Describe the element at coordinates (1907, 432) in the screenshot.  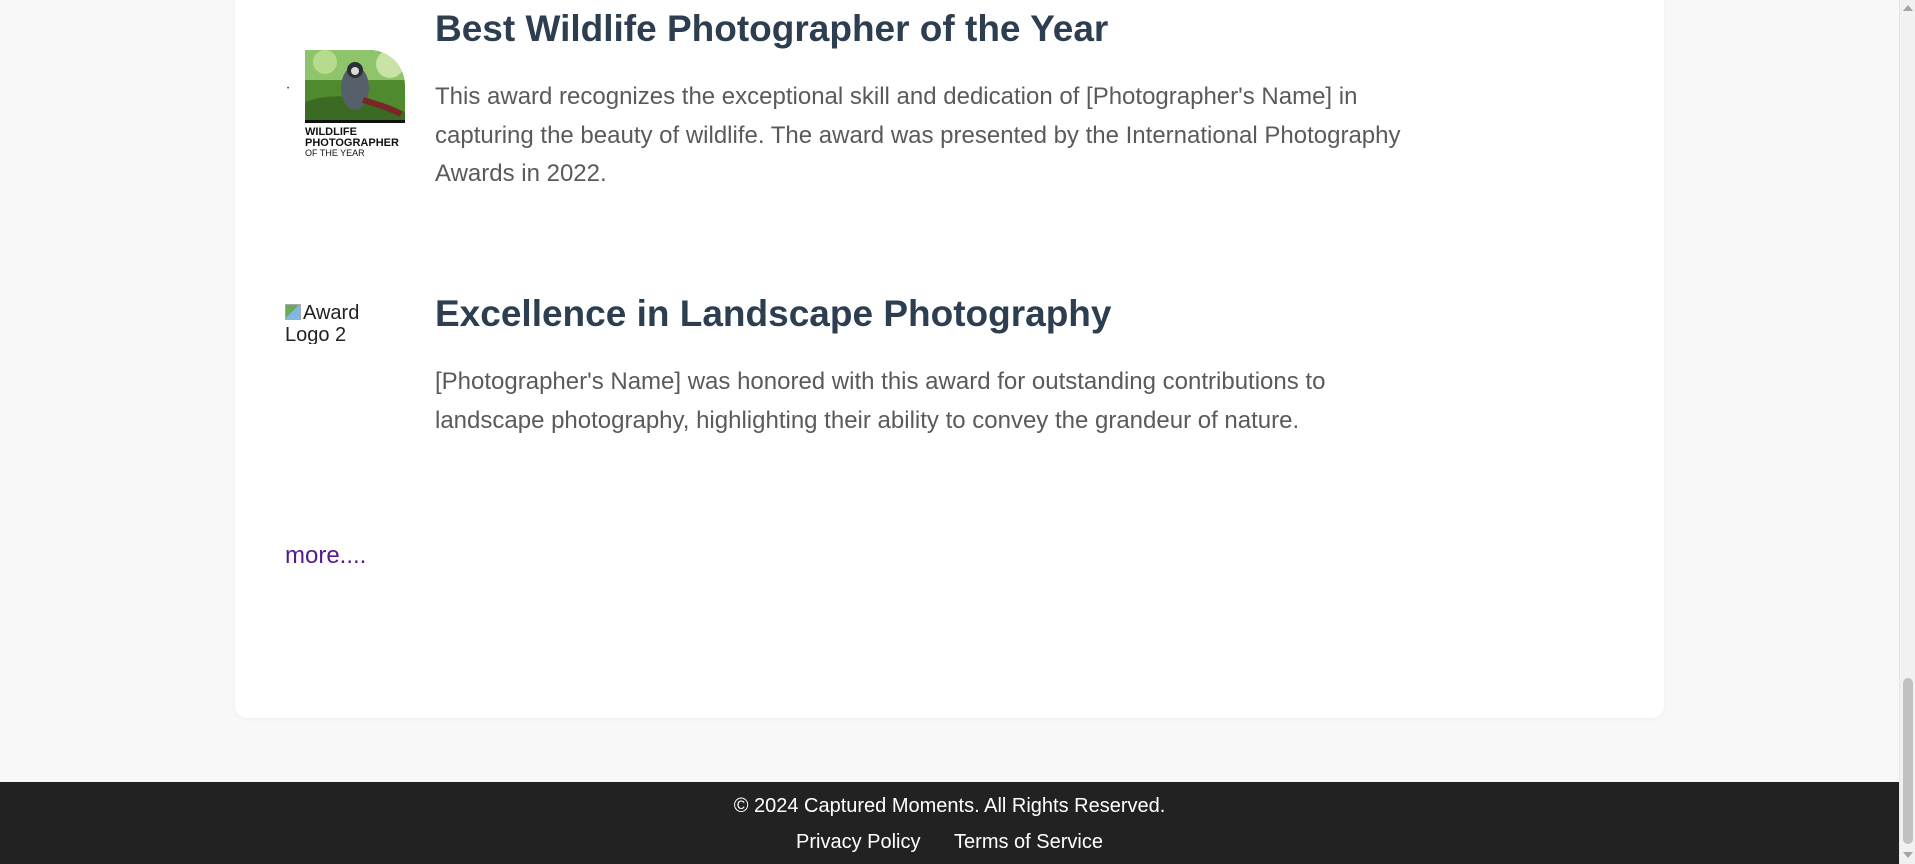
I see `vertical-scrollbar` at that location.